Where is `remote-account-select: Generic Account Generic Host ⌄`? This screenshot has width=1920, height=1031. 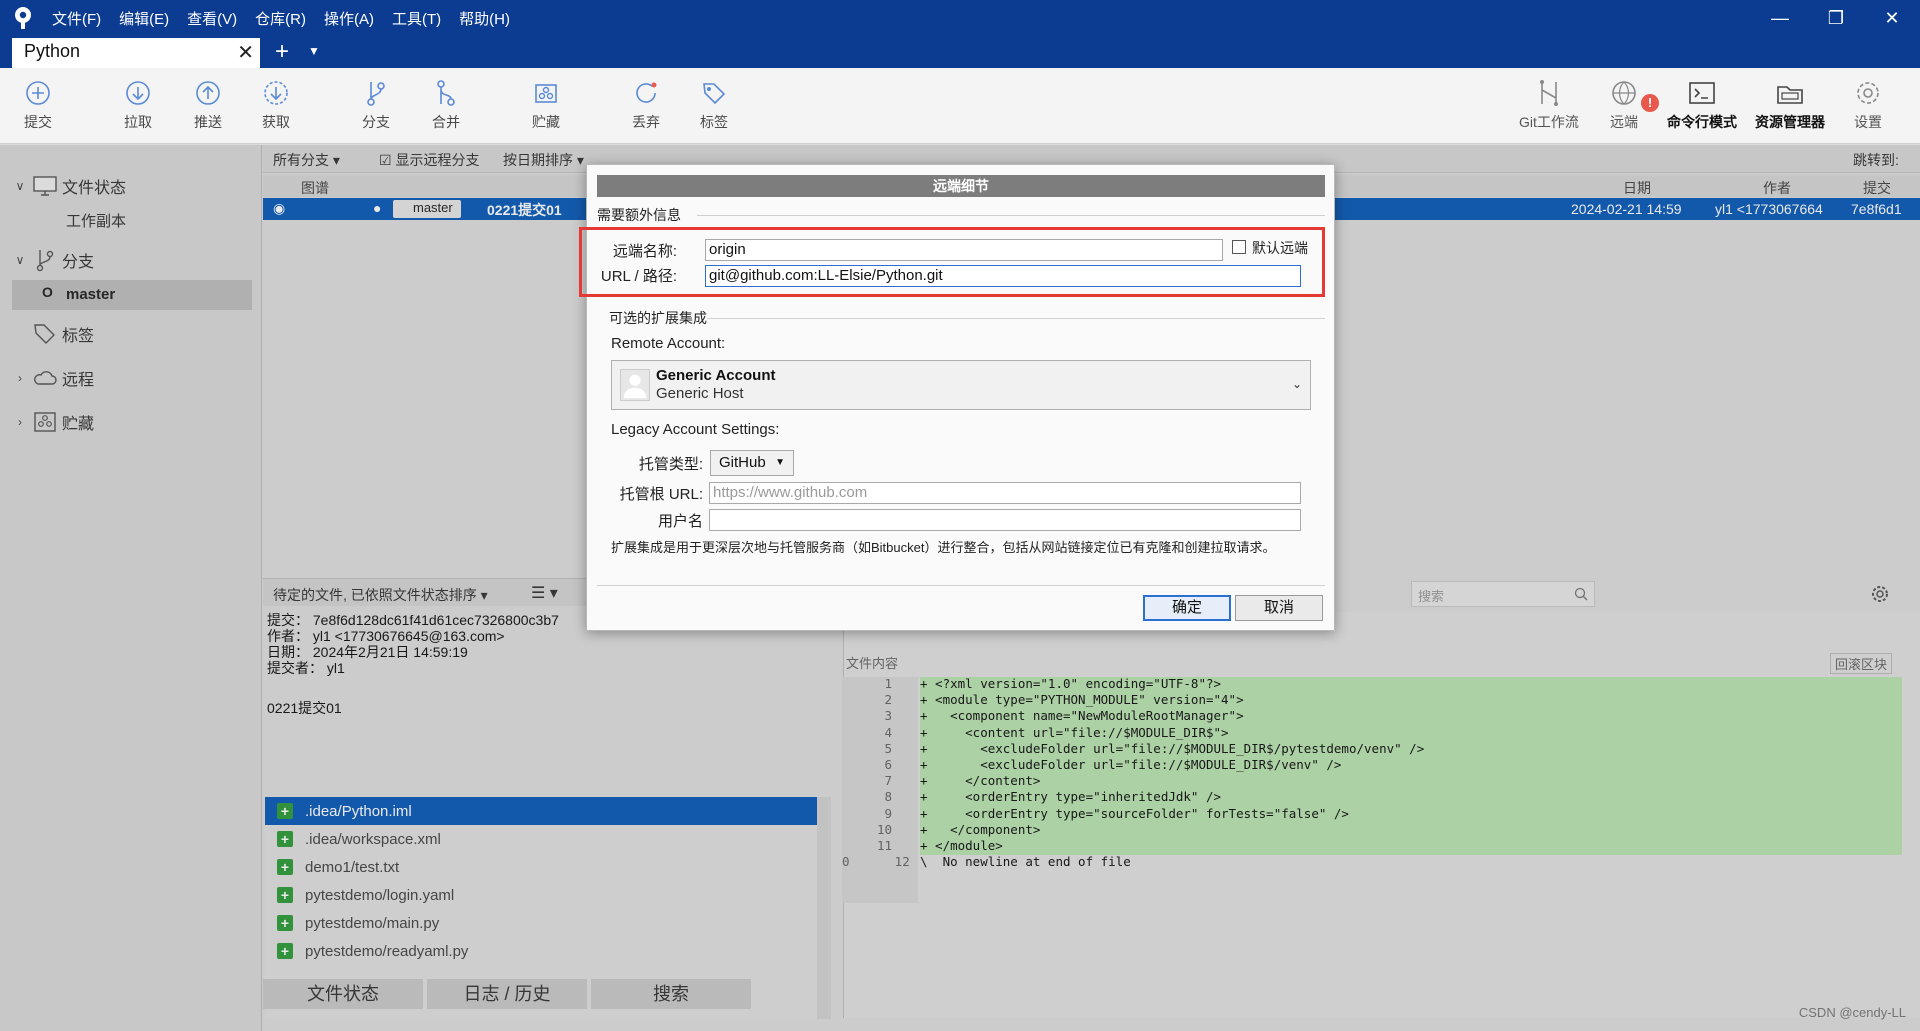
remote-account-select: Generic Account Generic Host ⌄ is located at coordinates (961, 385).